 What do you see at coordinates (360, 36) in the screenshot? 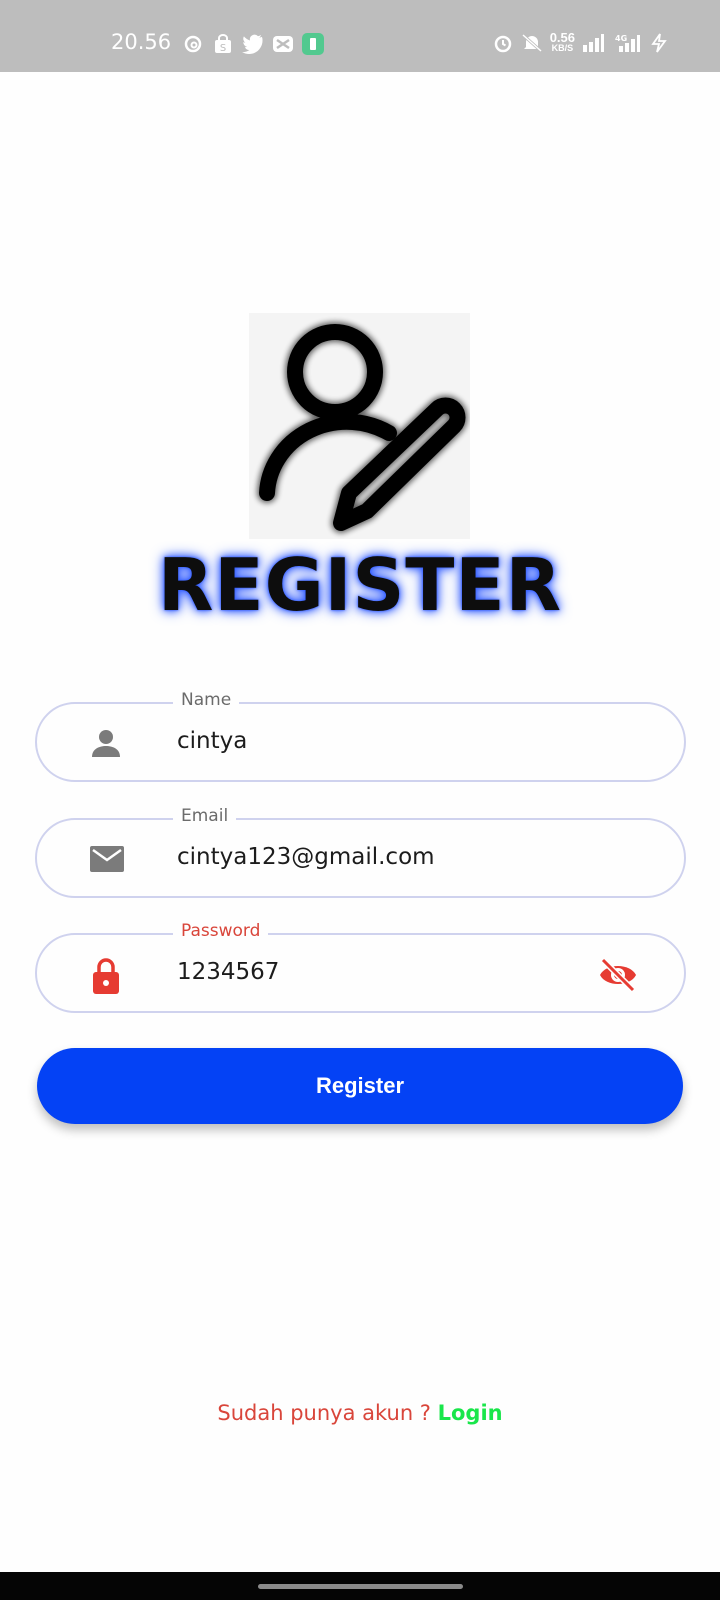
I see `status-bar: 20.56 S 0.56 KB/S 4G` at bounding box center [360, 36].